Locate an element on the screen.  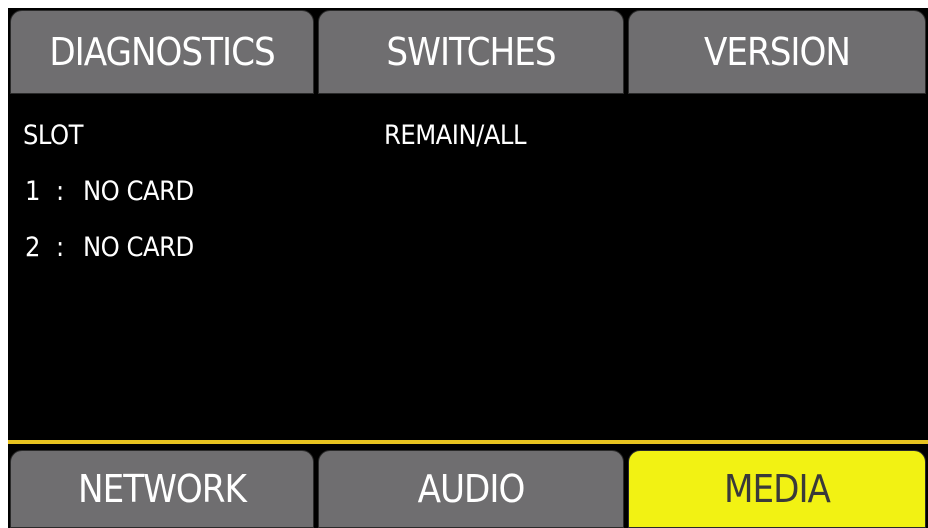
slot-1-number: 1 is located at coordinates (32, 191).